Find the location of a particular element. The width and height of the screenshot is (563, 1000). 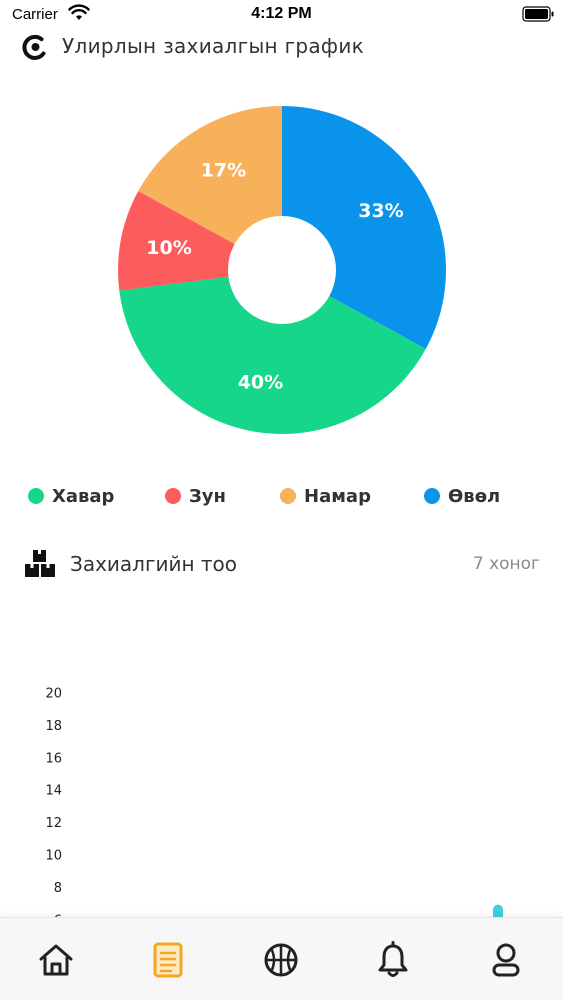

legend-dot-winter is located at coordinates (432, 496).